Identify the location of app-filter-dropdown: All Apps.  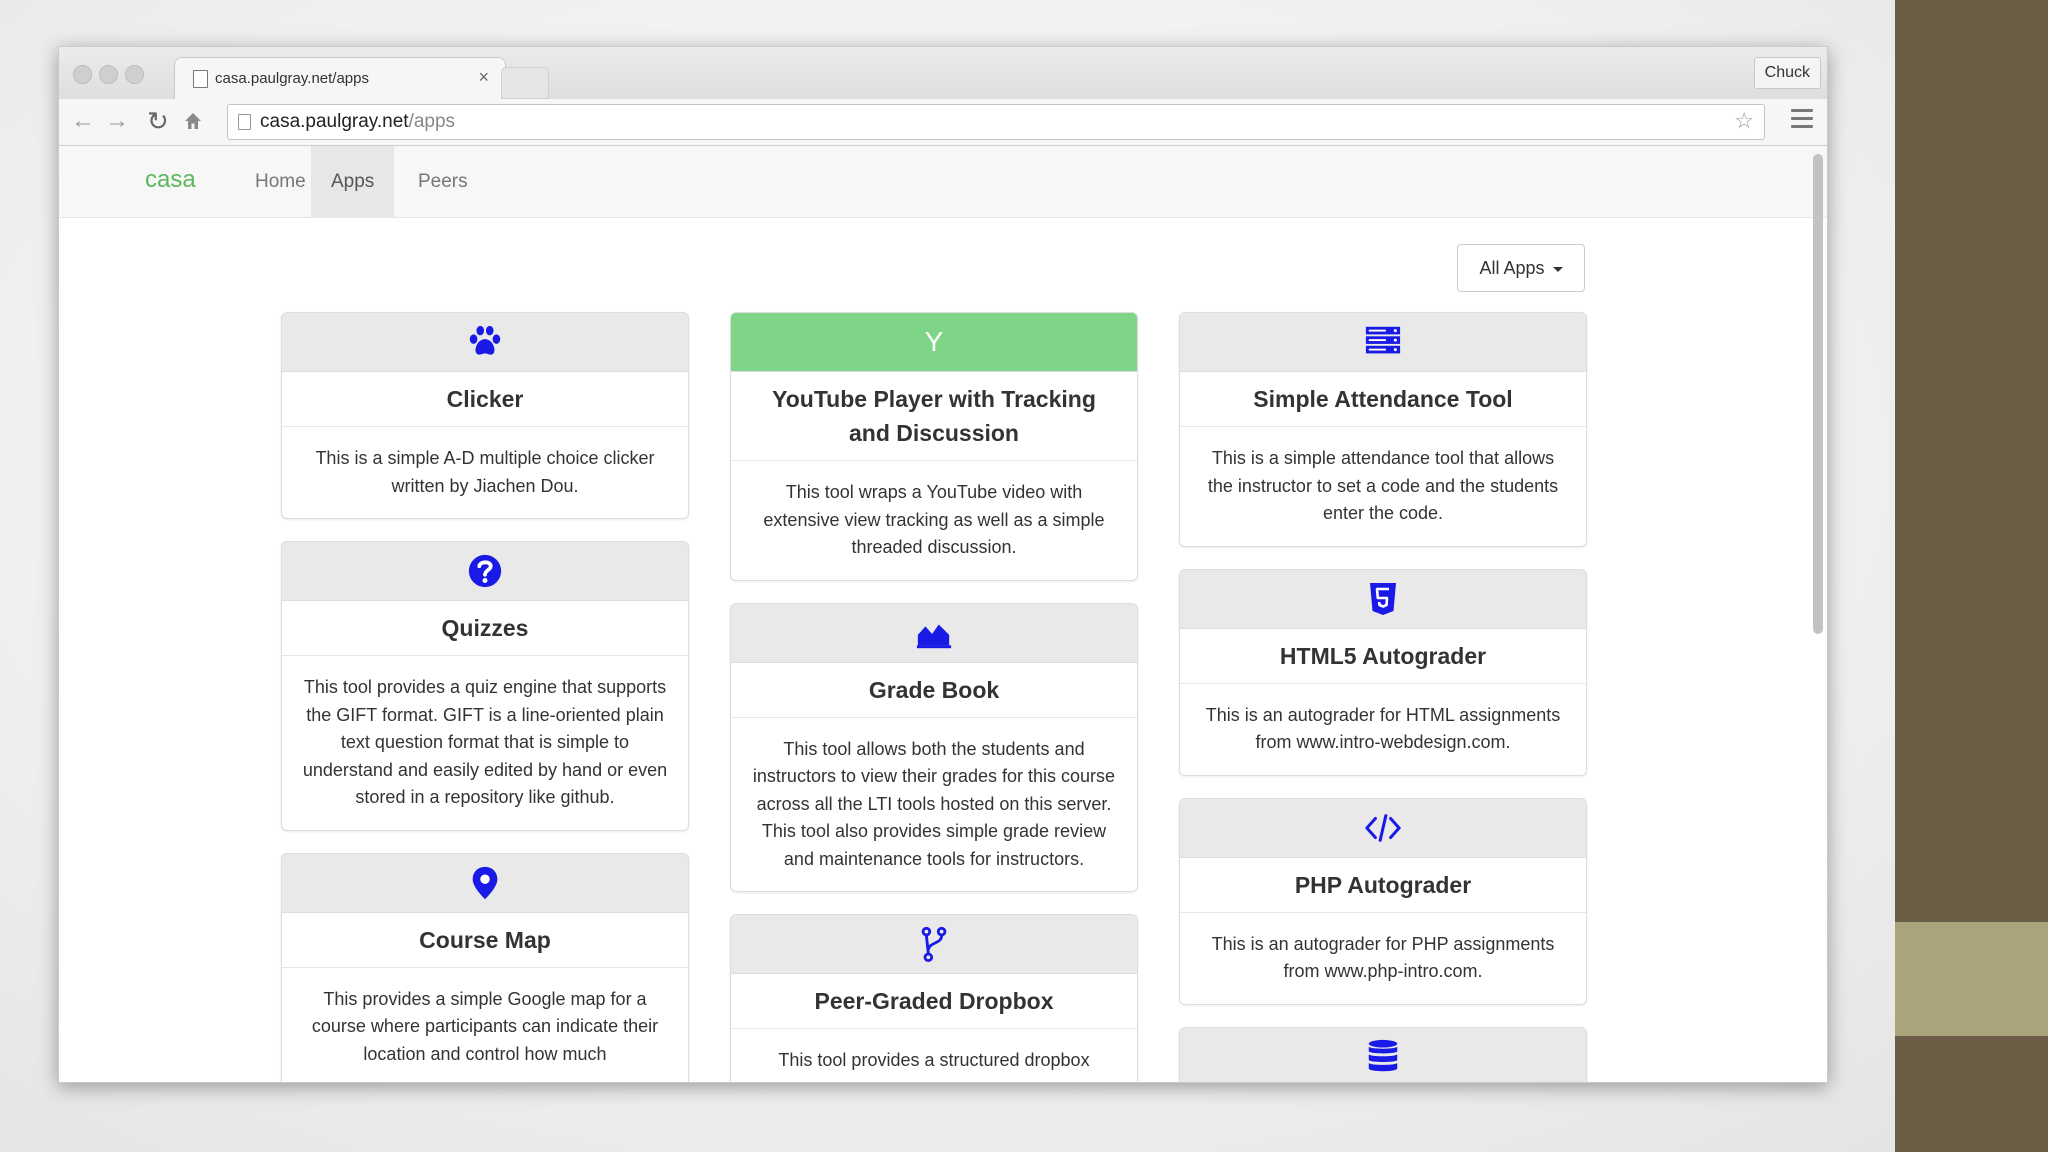
(1521, 268).